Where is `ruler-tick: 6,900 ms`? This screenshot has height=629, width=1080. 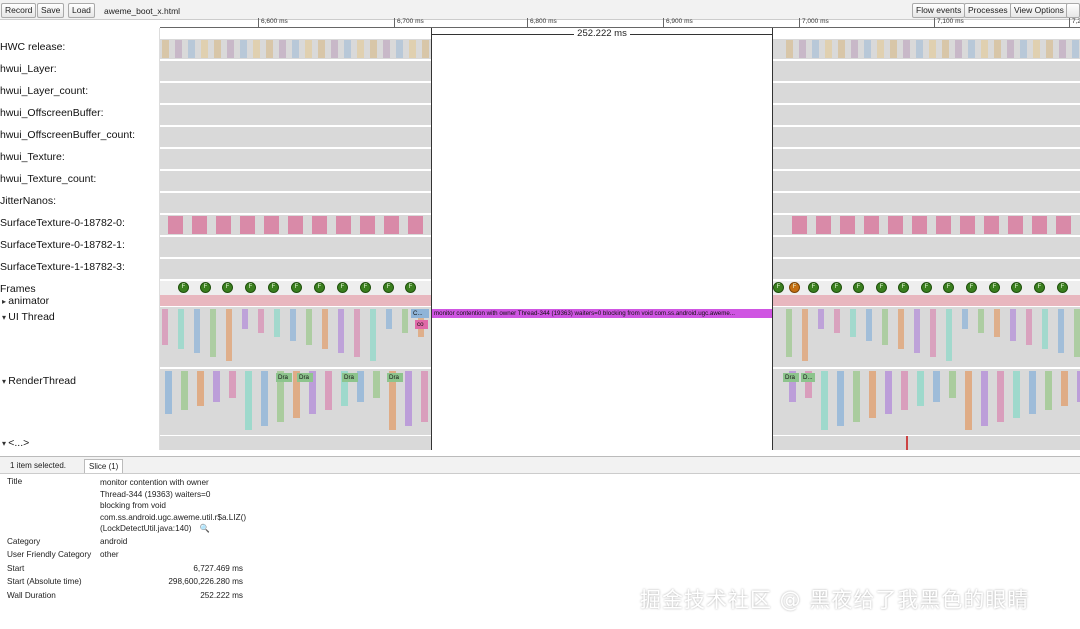 ruler-tick: 6,900 ms is located at coordinates (678, 23).